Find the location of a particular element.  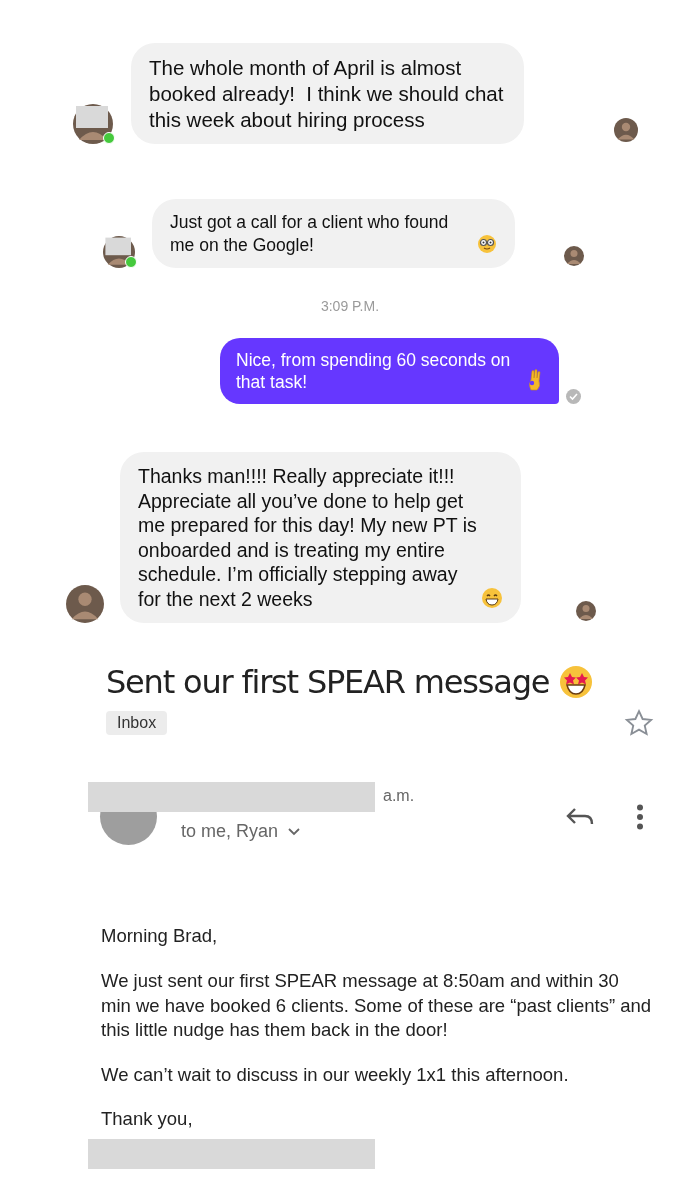

chevron-down-icon is located at coordinates (294, 831).